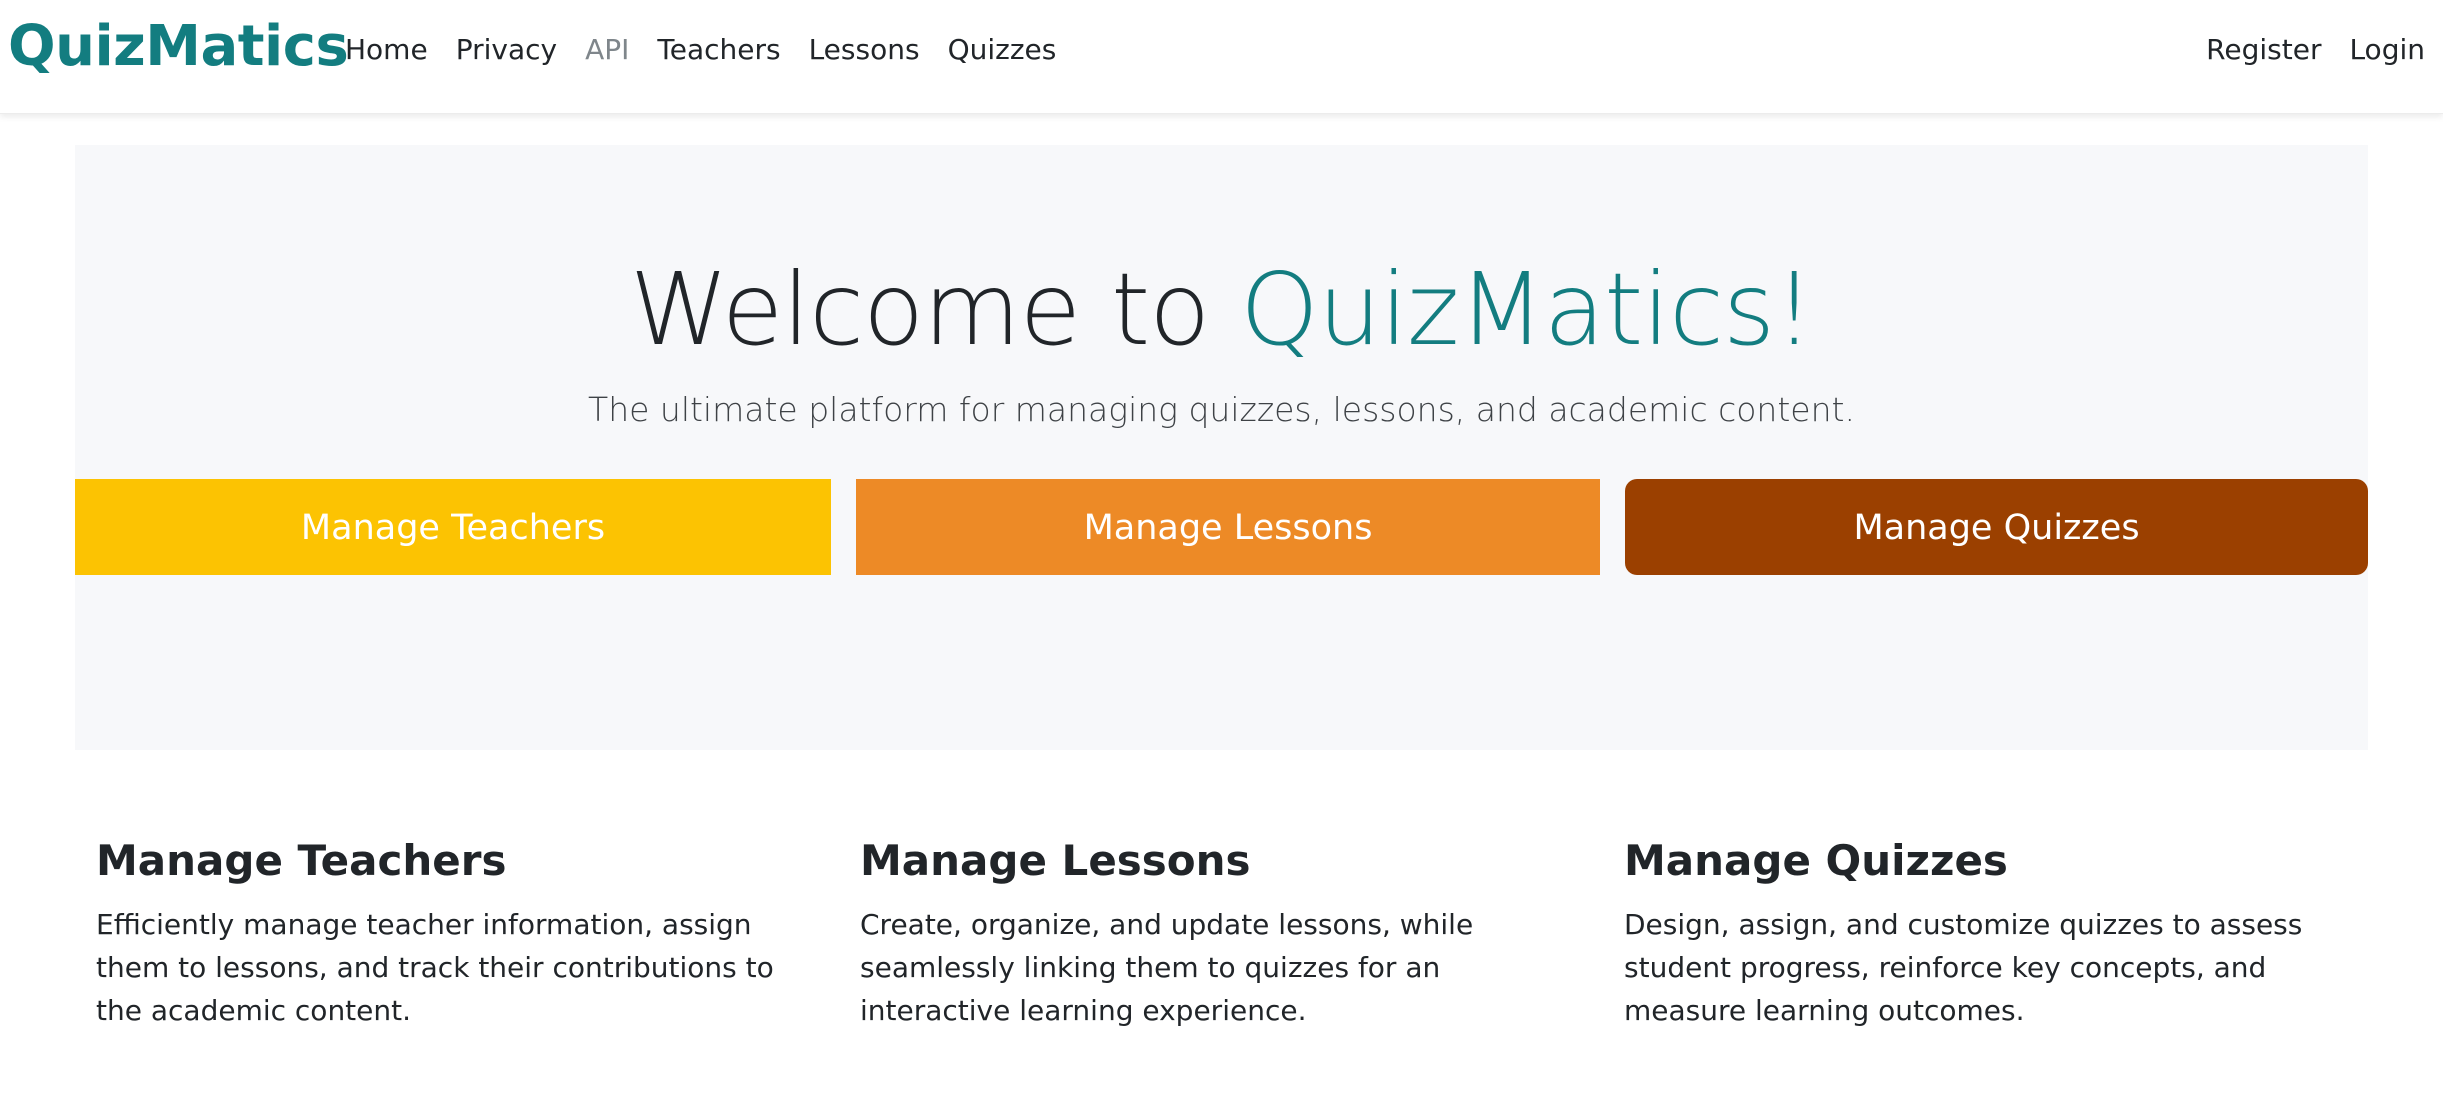  I want to click on nav-api-link: API, so click(607, 50).